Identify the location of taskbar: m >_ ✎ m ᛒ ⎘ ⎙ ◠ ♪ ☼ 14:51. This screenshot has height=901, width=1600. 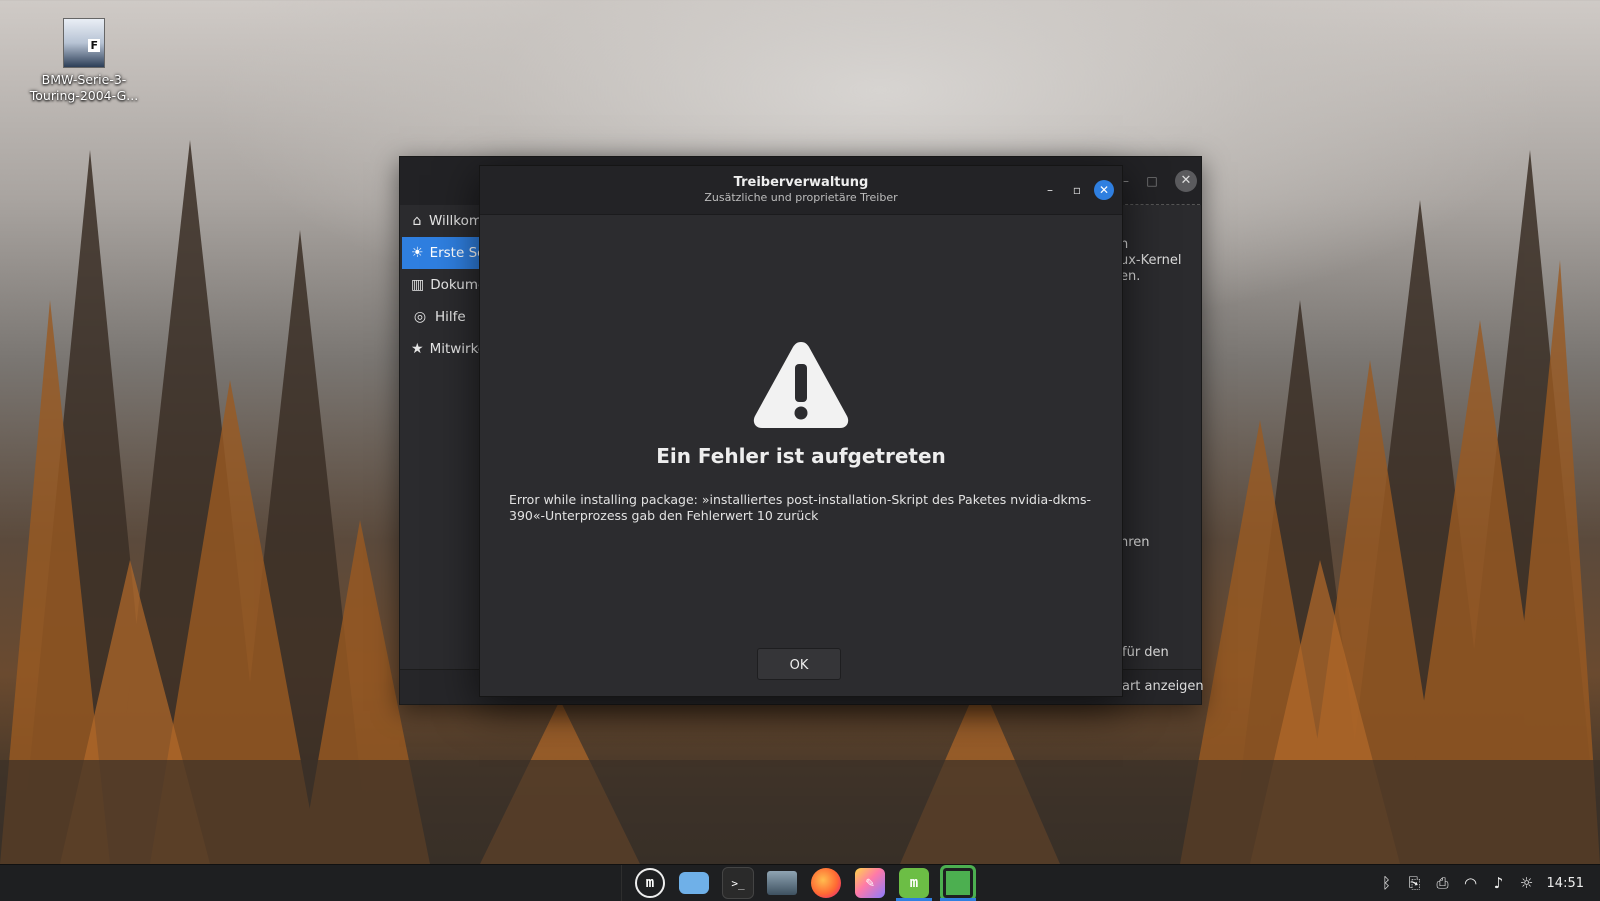
(800, 882).